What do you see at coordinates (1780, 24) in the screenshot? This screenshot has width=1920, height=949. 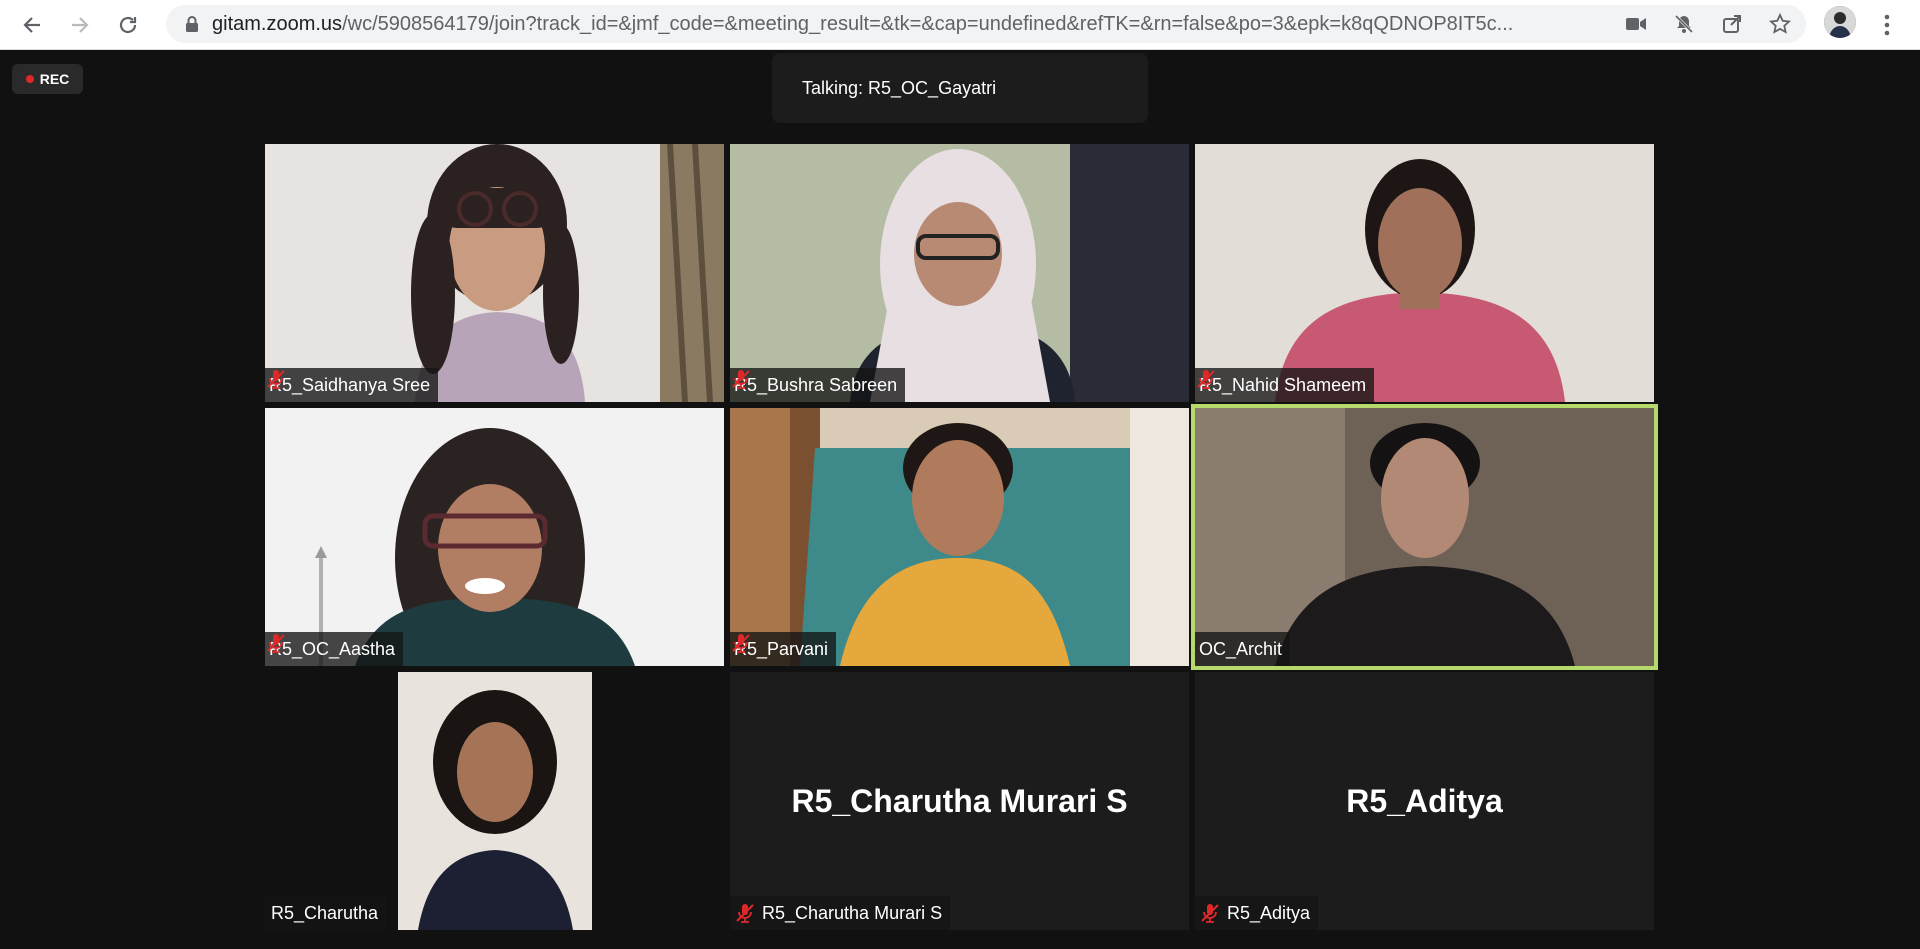 I see `star-icon` at bounding box center [1780, 24].